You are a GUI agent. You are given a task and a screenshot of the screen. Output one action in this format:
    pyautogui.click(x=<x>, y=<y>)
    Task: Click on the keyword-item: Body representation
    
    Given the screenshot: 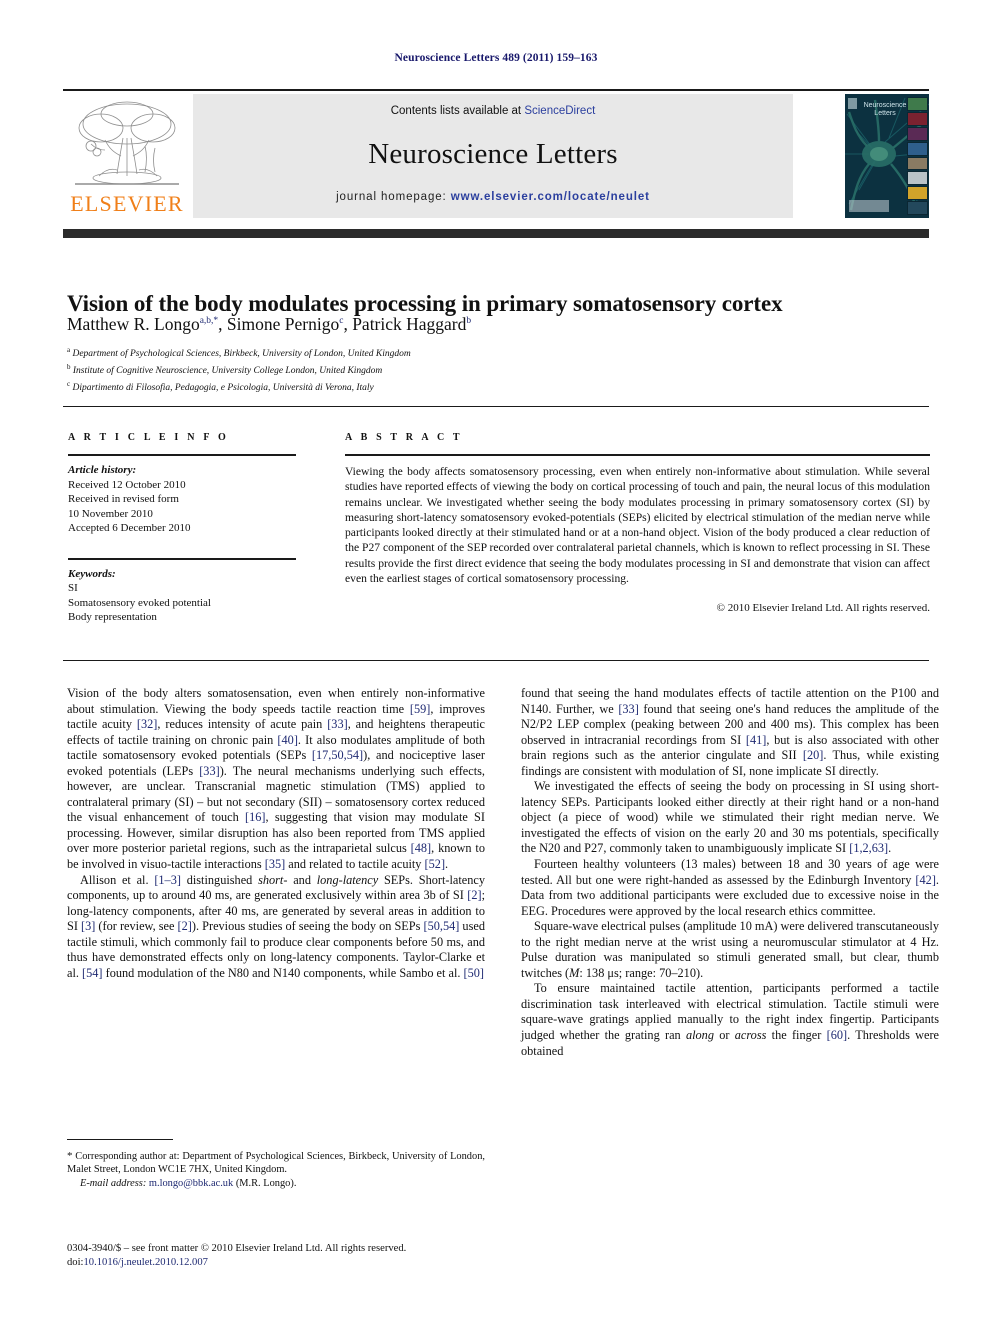 What is the action you would take?
    pyautogui.click(x=112, y=617)
    